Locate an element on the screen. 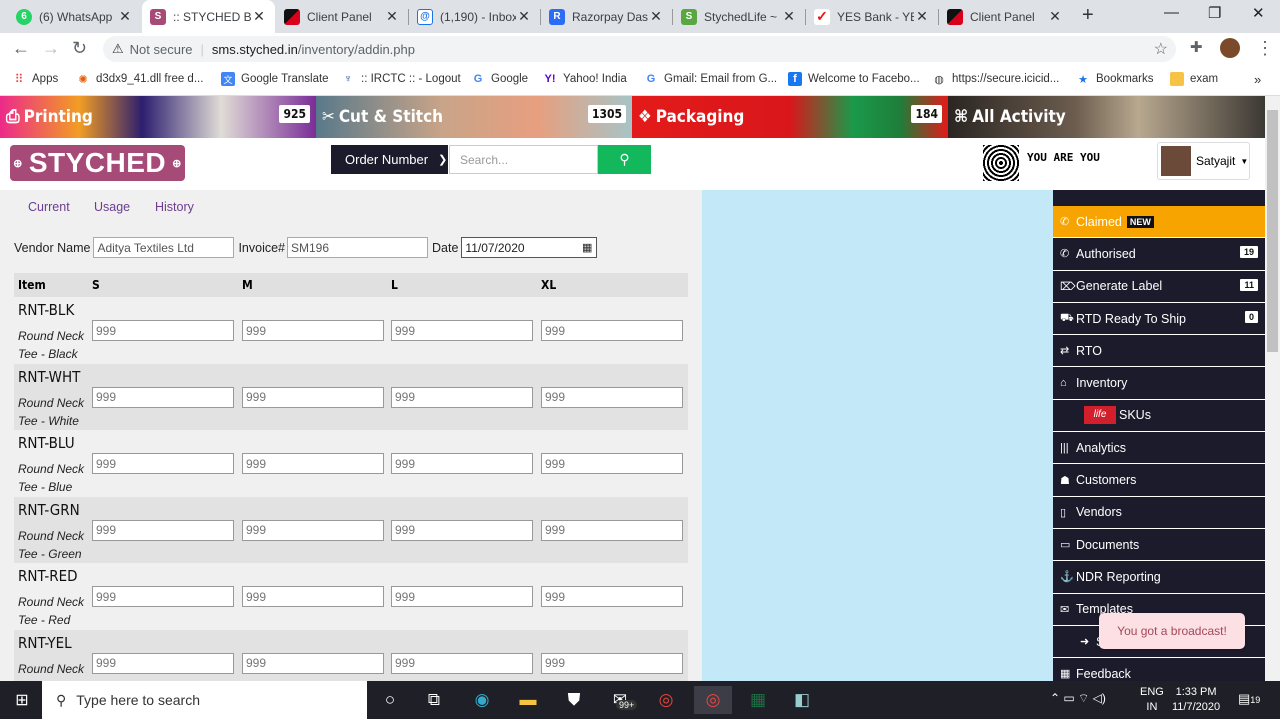 Image resolution: width=1280 pixels, height=719 pixels. tab-yes-bank: ✓ YES Bank - YES ✕ is located at coordinates (872, 16).